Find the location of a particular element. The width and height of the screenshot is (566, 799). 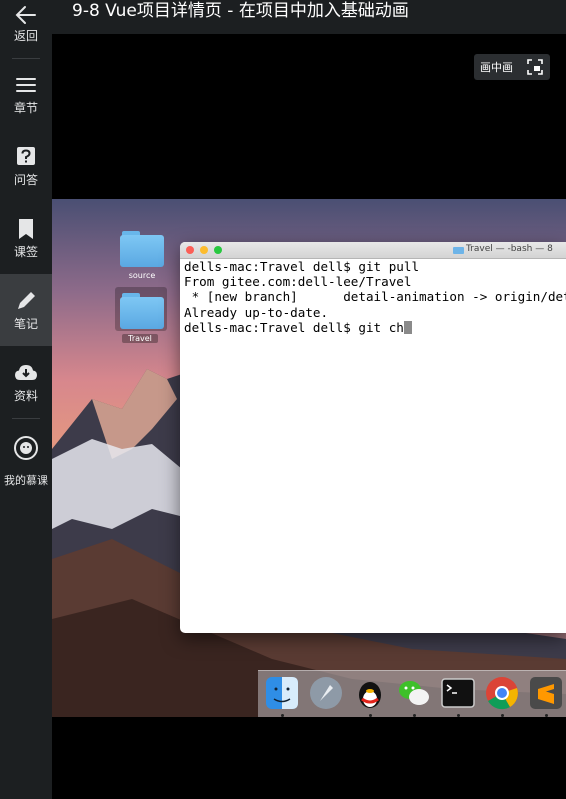

sidebar-item-label: 章节 is located at coordinates (25, 108).